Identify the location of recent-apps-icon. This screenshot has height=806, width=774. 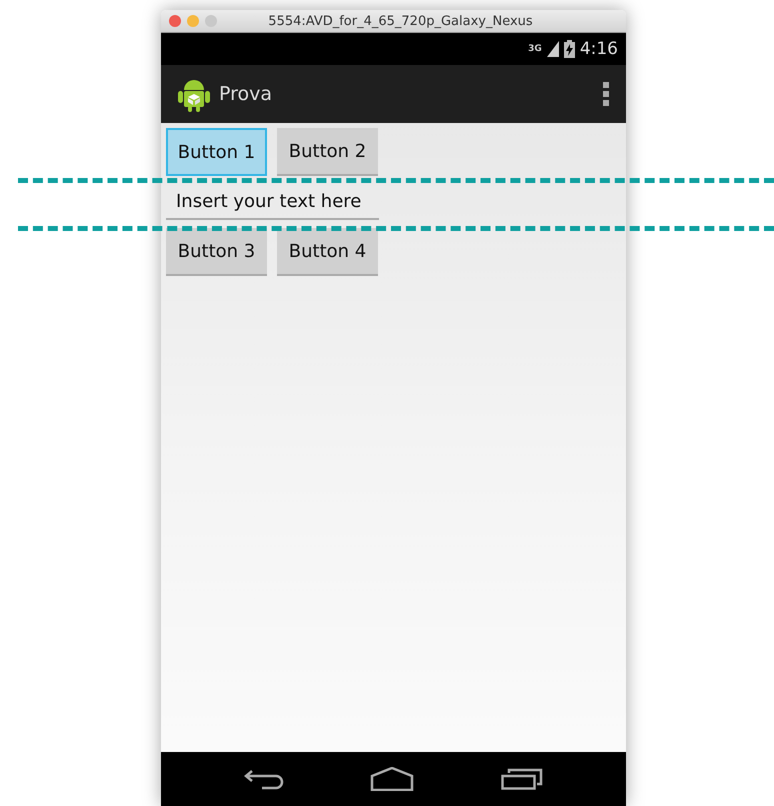
(521, 779).